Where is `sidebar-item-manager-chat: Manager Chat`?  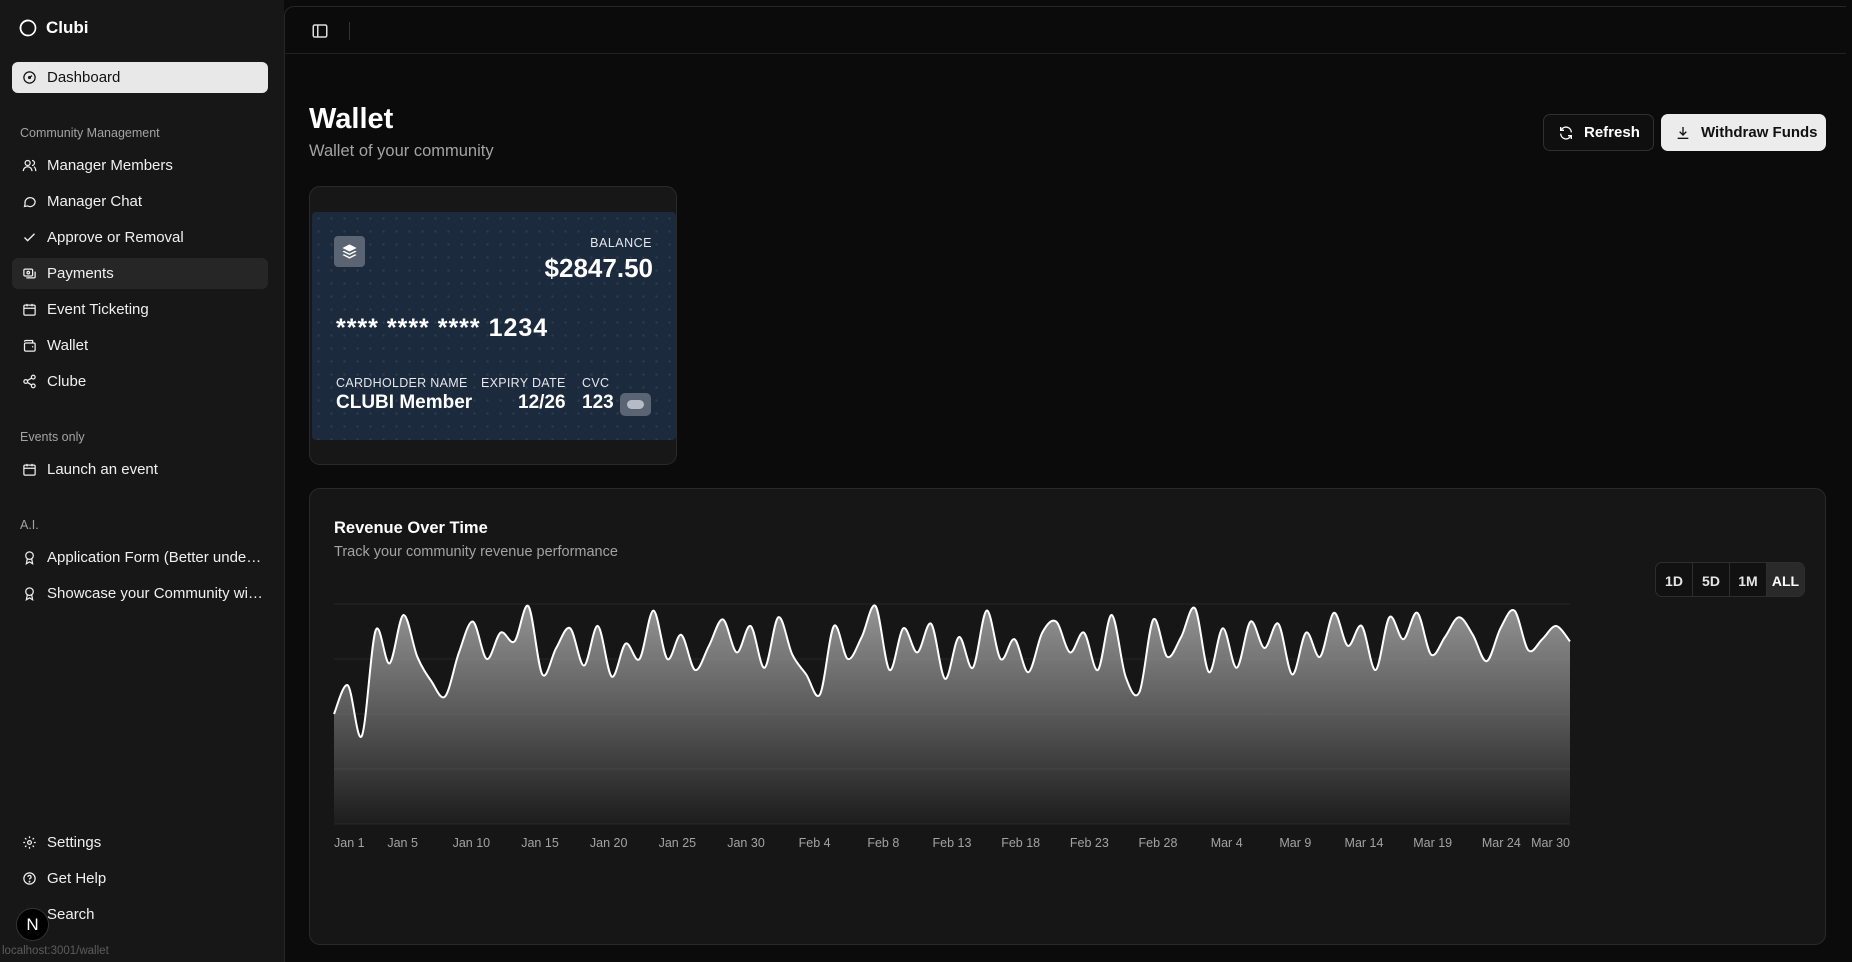 sidebar-item-manager-chat: Manager Chat is located at coordinates (140, 201).